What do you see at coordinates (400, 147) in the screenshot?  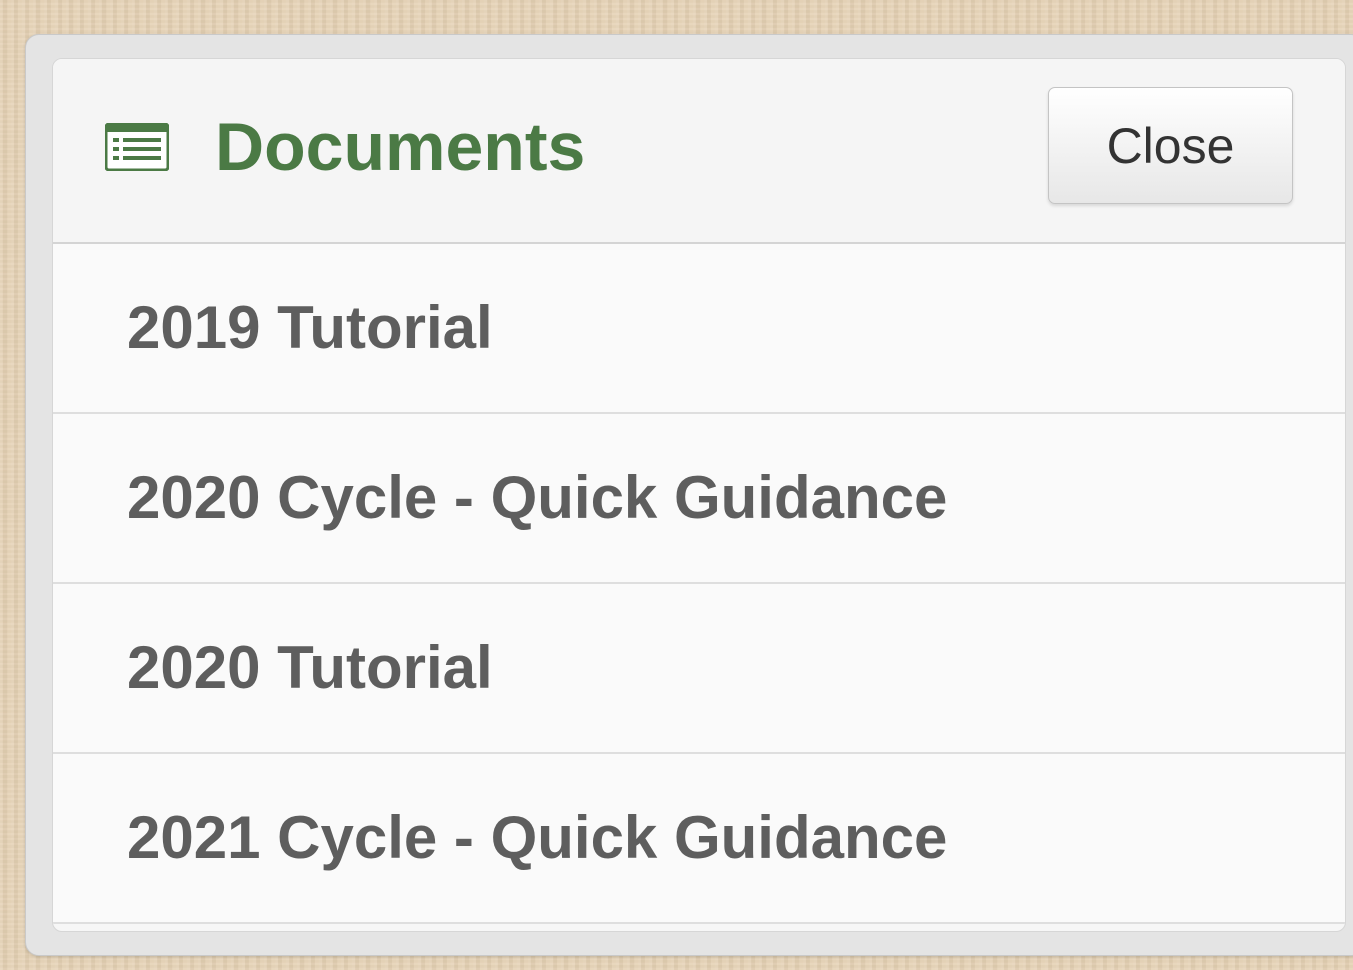 I see `panel-title: Documents` at bounding box center [400, 147].